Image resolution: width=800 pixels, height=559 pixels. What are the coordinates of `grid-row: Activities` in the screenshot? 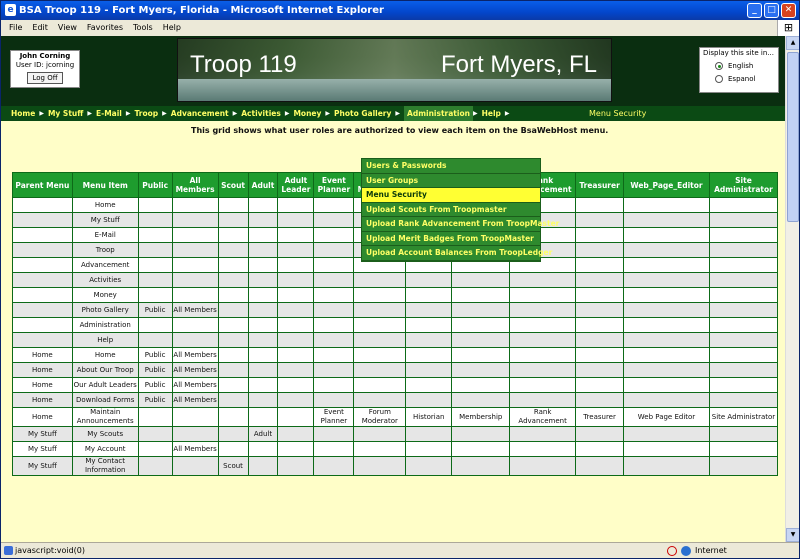 It's located at (395, 280).